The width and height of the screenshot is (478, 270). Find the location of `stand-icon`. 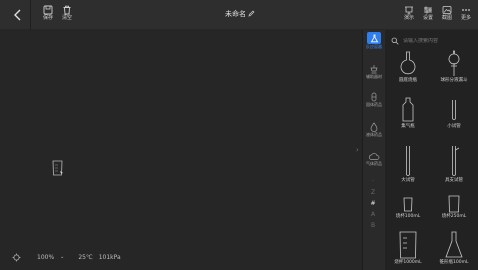

stand-icon is located at coordinates (374, 69).